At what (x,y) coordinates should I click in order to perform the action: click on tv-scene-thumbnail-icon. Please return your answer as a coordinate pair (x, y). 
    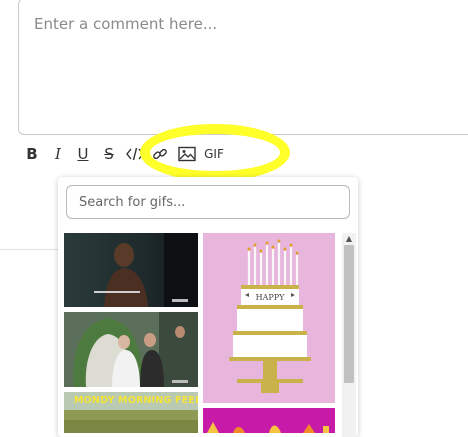
    Looking at the image, I should click on (131, 270).